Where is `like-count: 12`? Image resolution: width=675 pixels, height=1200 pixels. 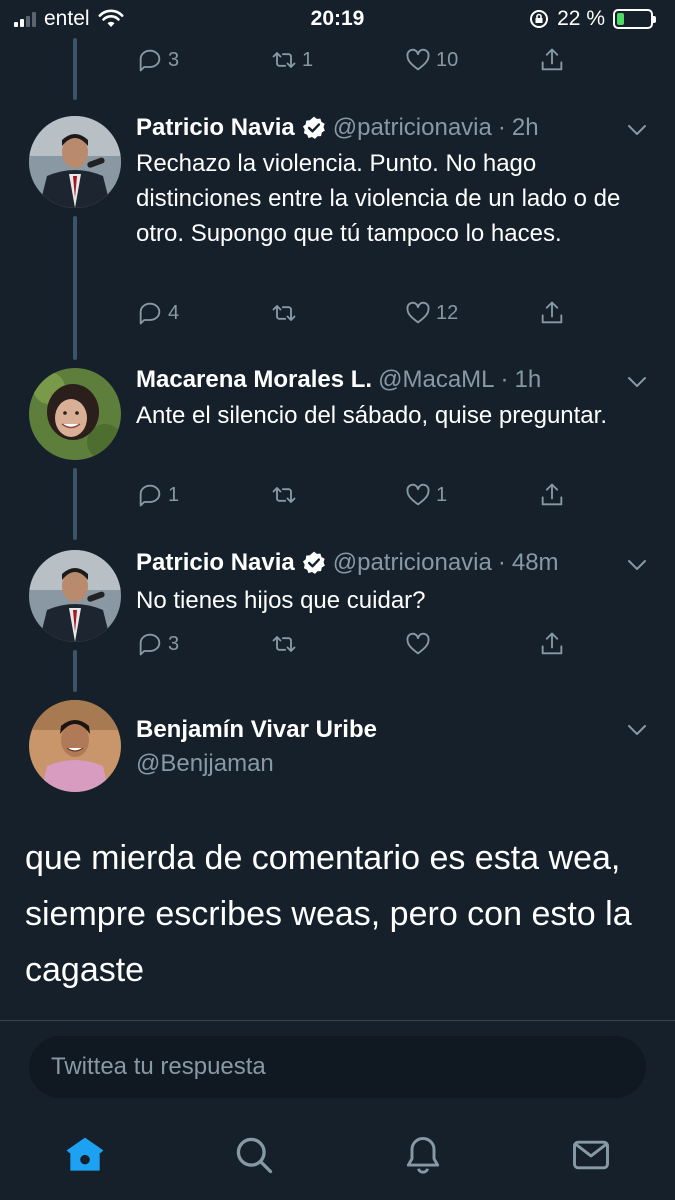
like-count: 12 is located at coordinates (447, 312).